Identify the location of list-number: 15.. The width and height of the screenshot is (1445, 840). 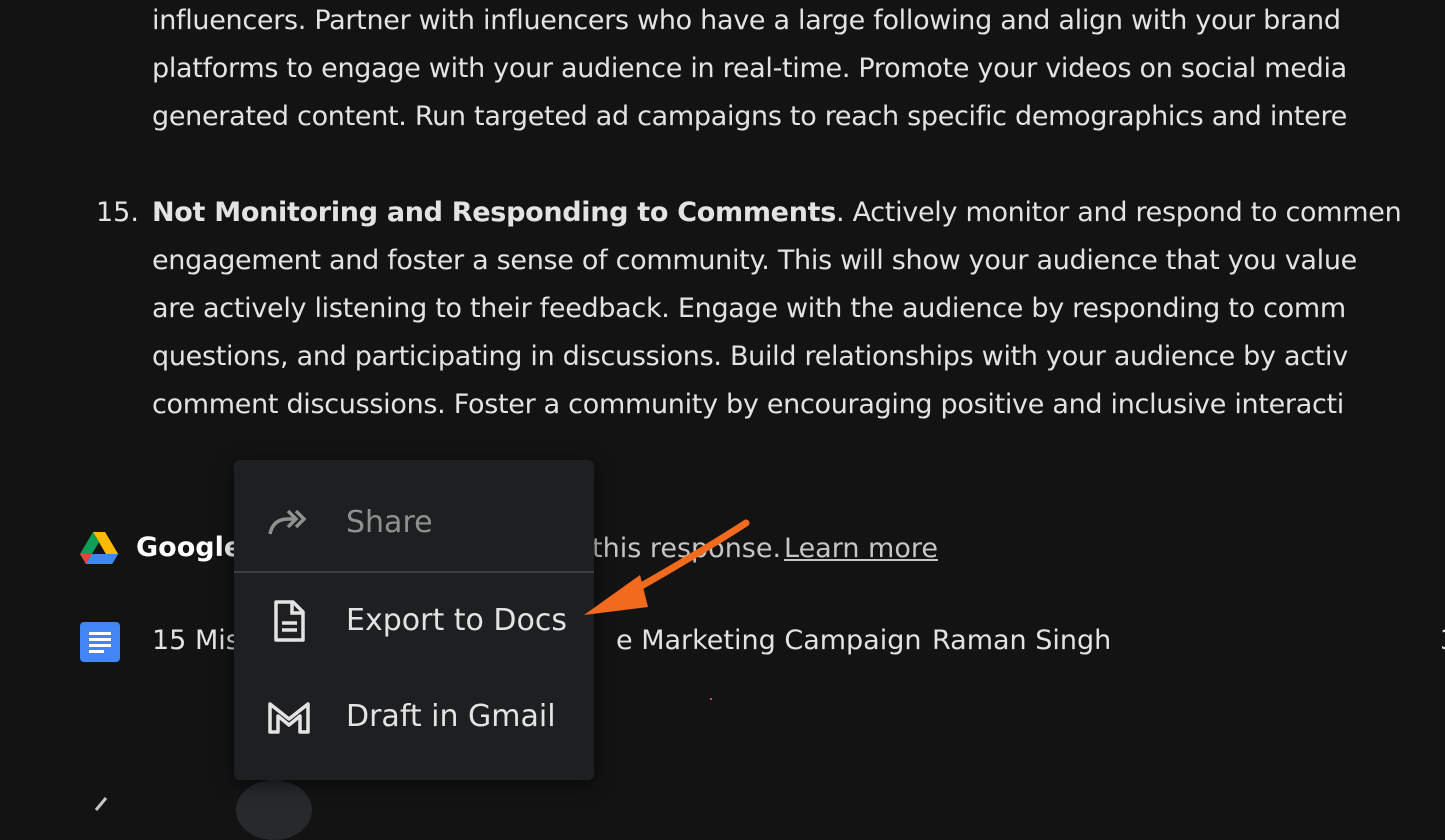
(117, 212).